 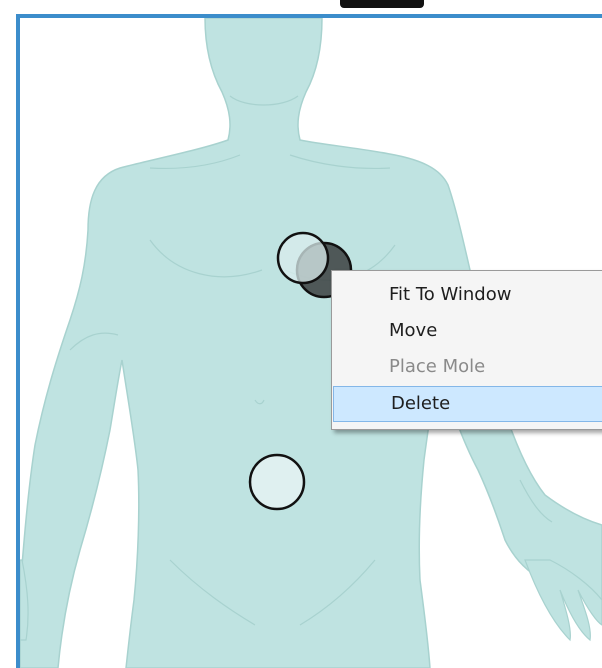 I want to click on menu-item-move: Move, so click(x=467, y=332).